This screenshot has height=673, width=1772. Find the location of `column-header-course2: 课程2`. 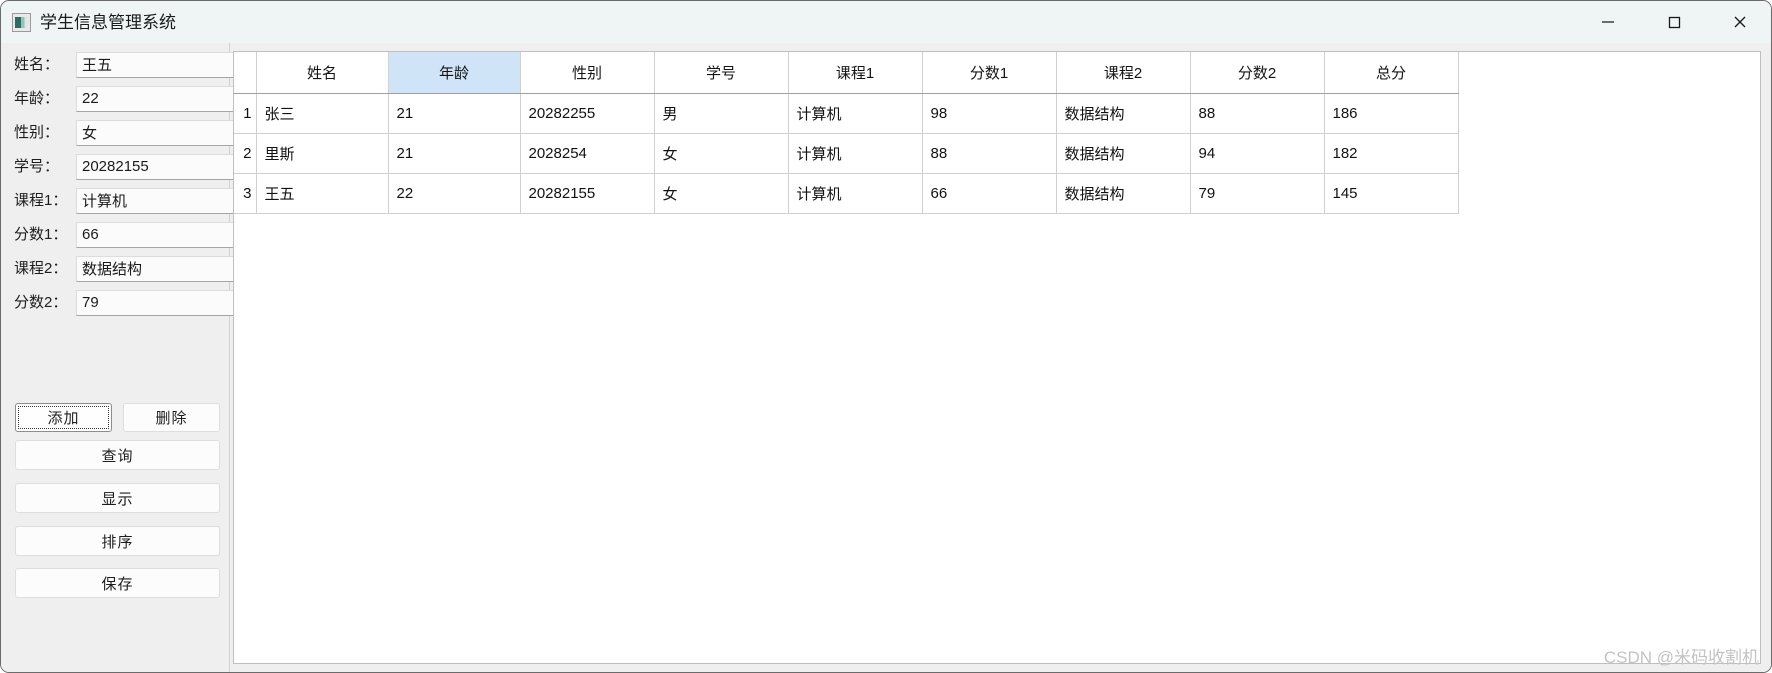

column-header-course2: 课程2 is located at coordinates (1123, 73).